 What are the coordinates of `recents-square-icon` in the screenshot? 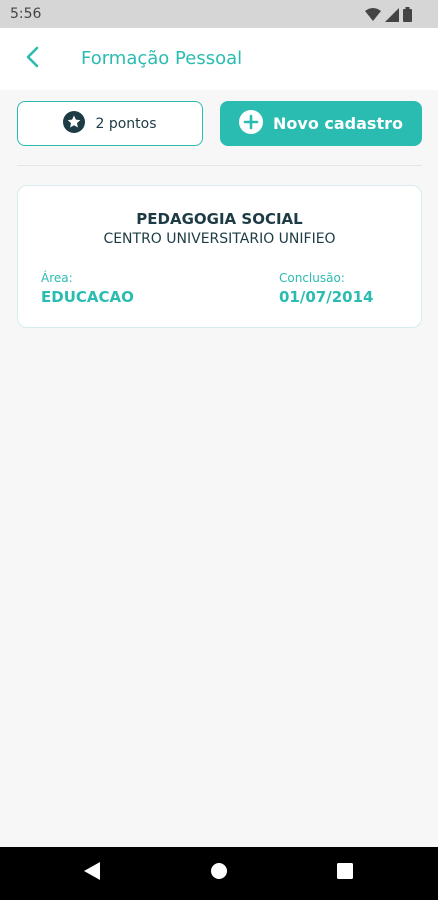 It's located at (345, 873).